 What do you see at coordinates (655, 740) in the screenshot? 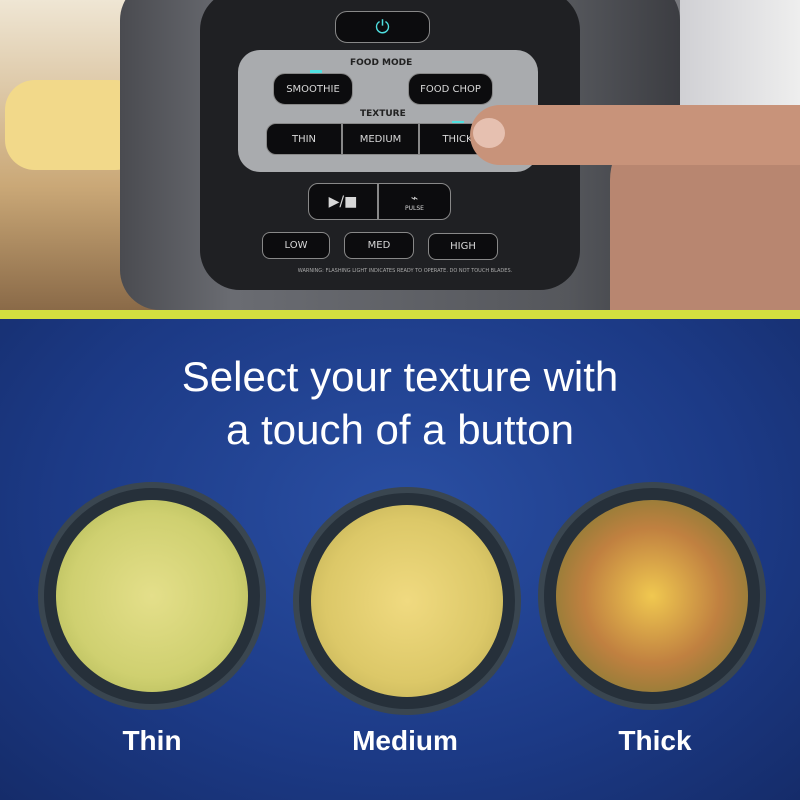
I see `caption-thick: Thick` at bounding box center [655, 740].